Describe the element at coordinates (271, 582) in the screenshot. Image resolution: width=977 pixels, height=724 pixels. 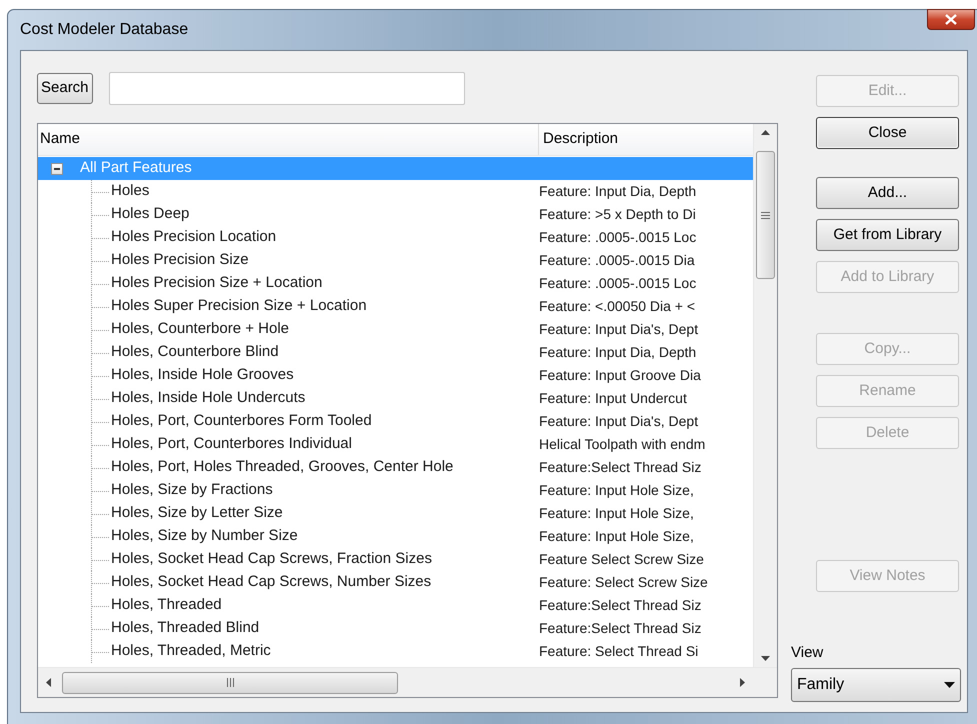
I see `feature-name: Holes, Socket Head Cap Screws, Number Sizes` at that location.